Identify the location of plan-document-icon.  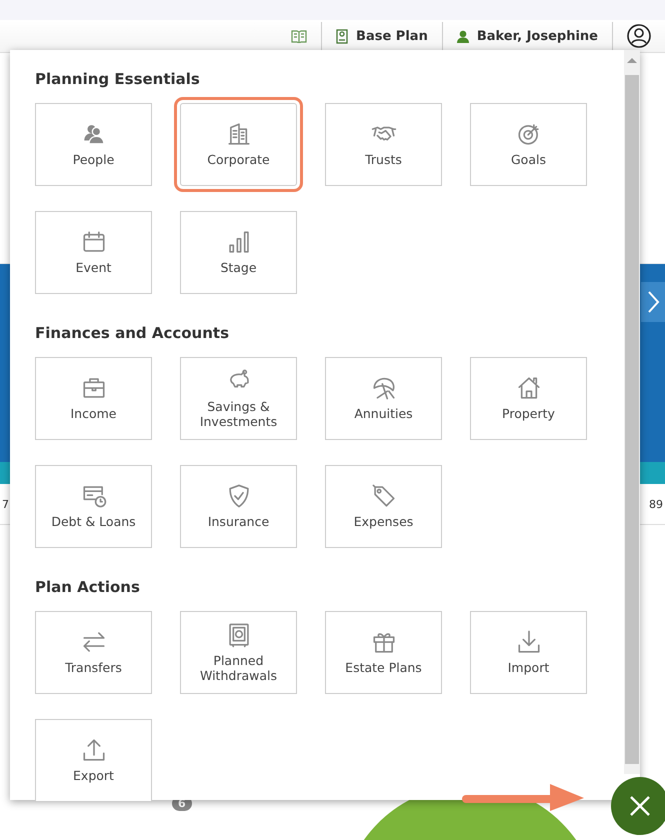
(342, 36).